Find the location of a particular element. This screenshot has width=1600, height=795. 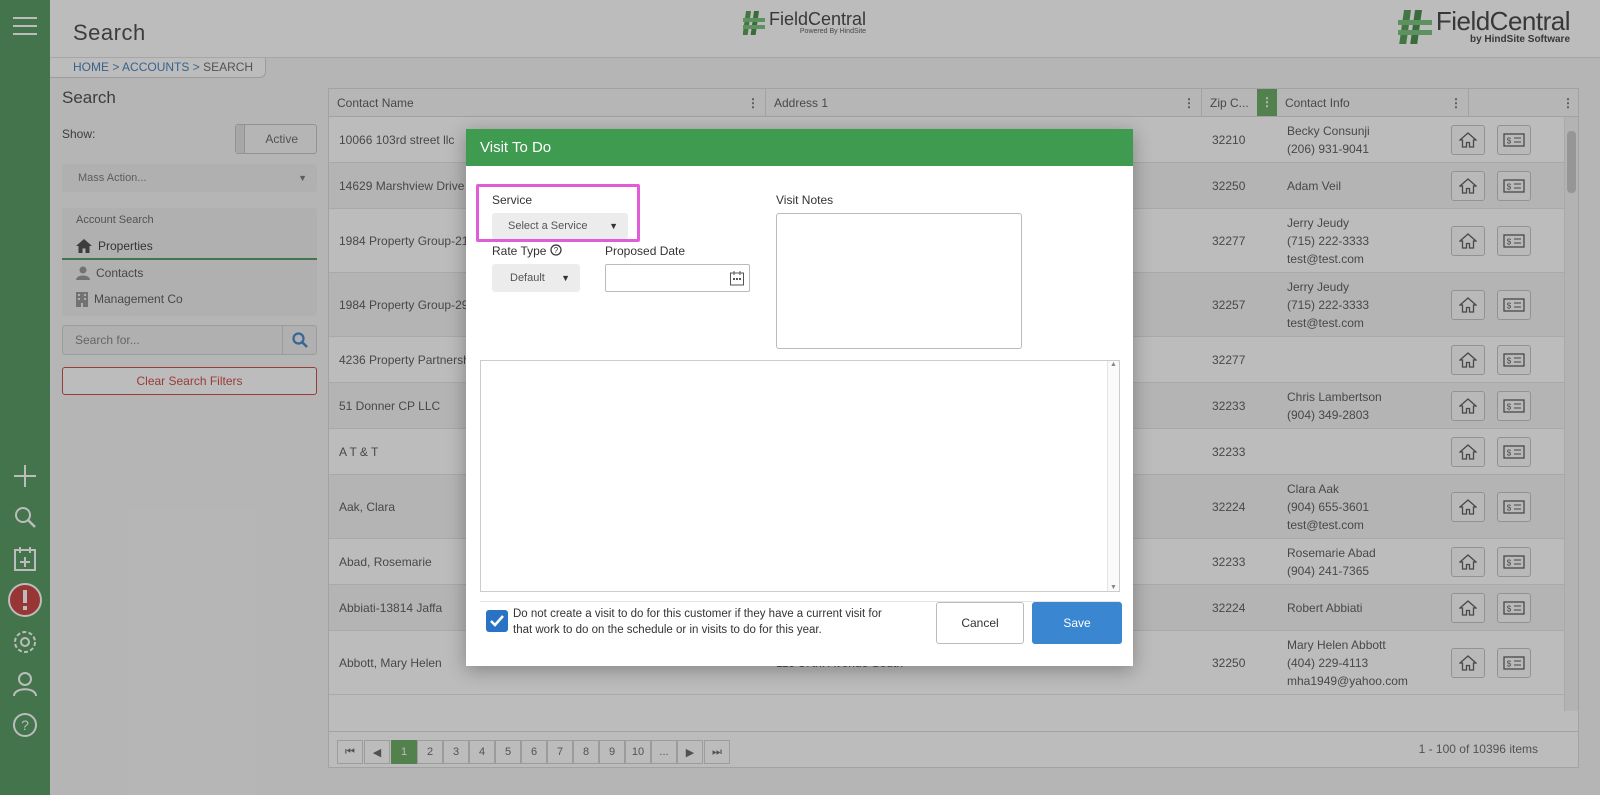

rate-type-label: Rate Type is located at coordinates (519, 251).